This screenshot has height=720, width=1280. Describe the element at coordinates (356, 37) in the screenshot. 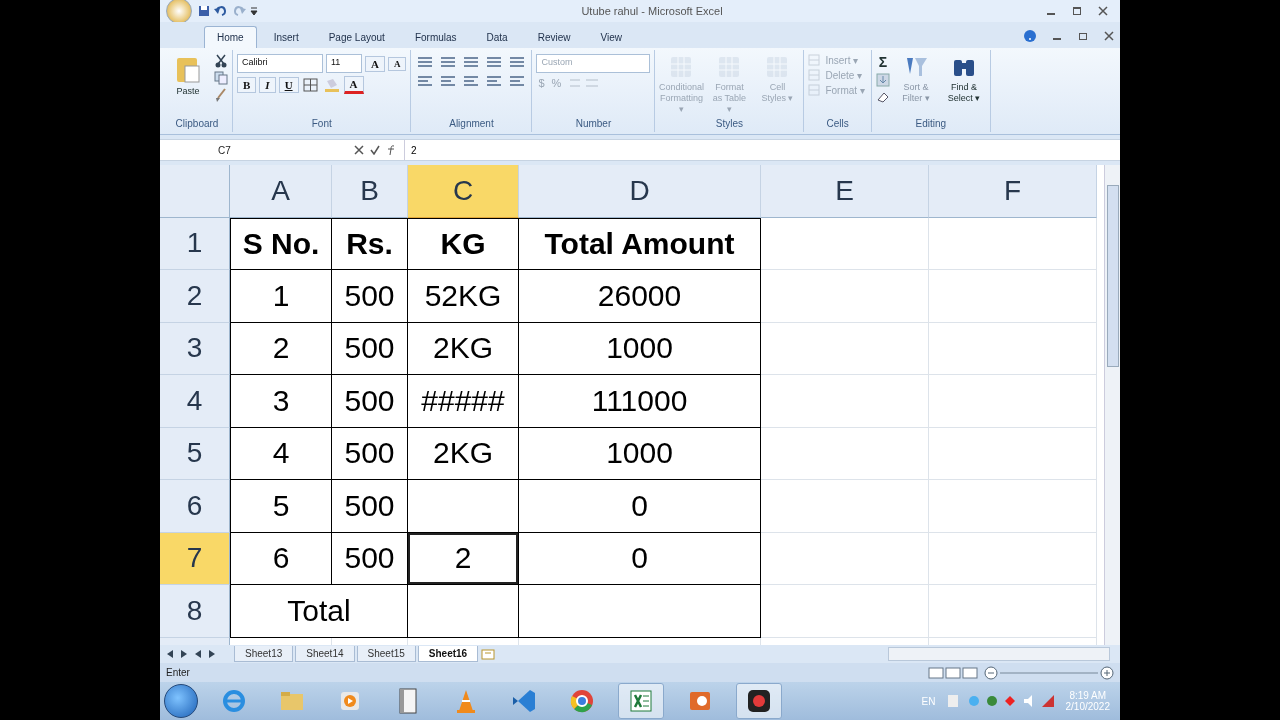

I see `ribbon-tab: Page Layout` at that location.